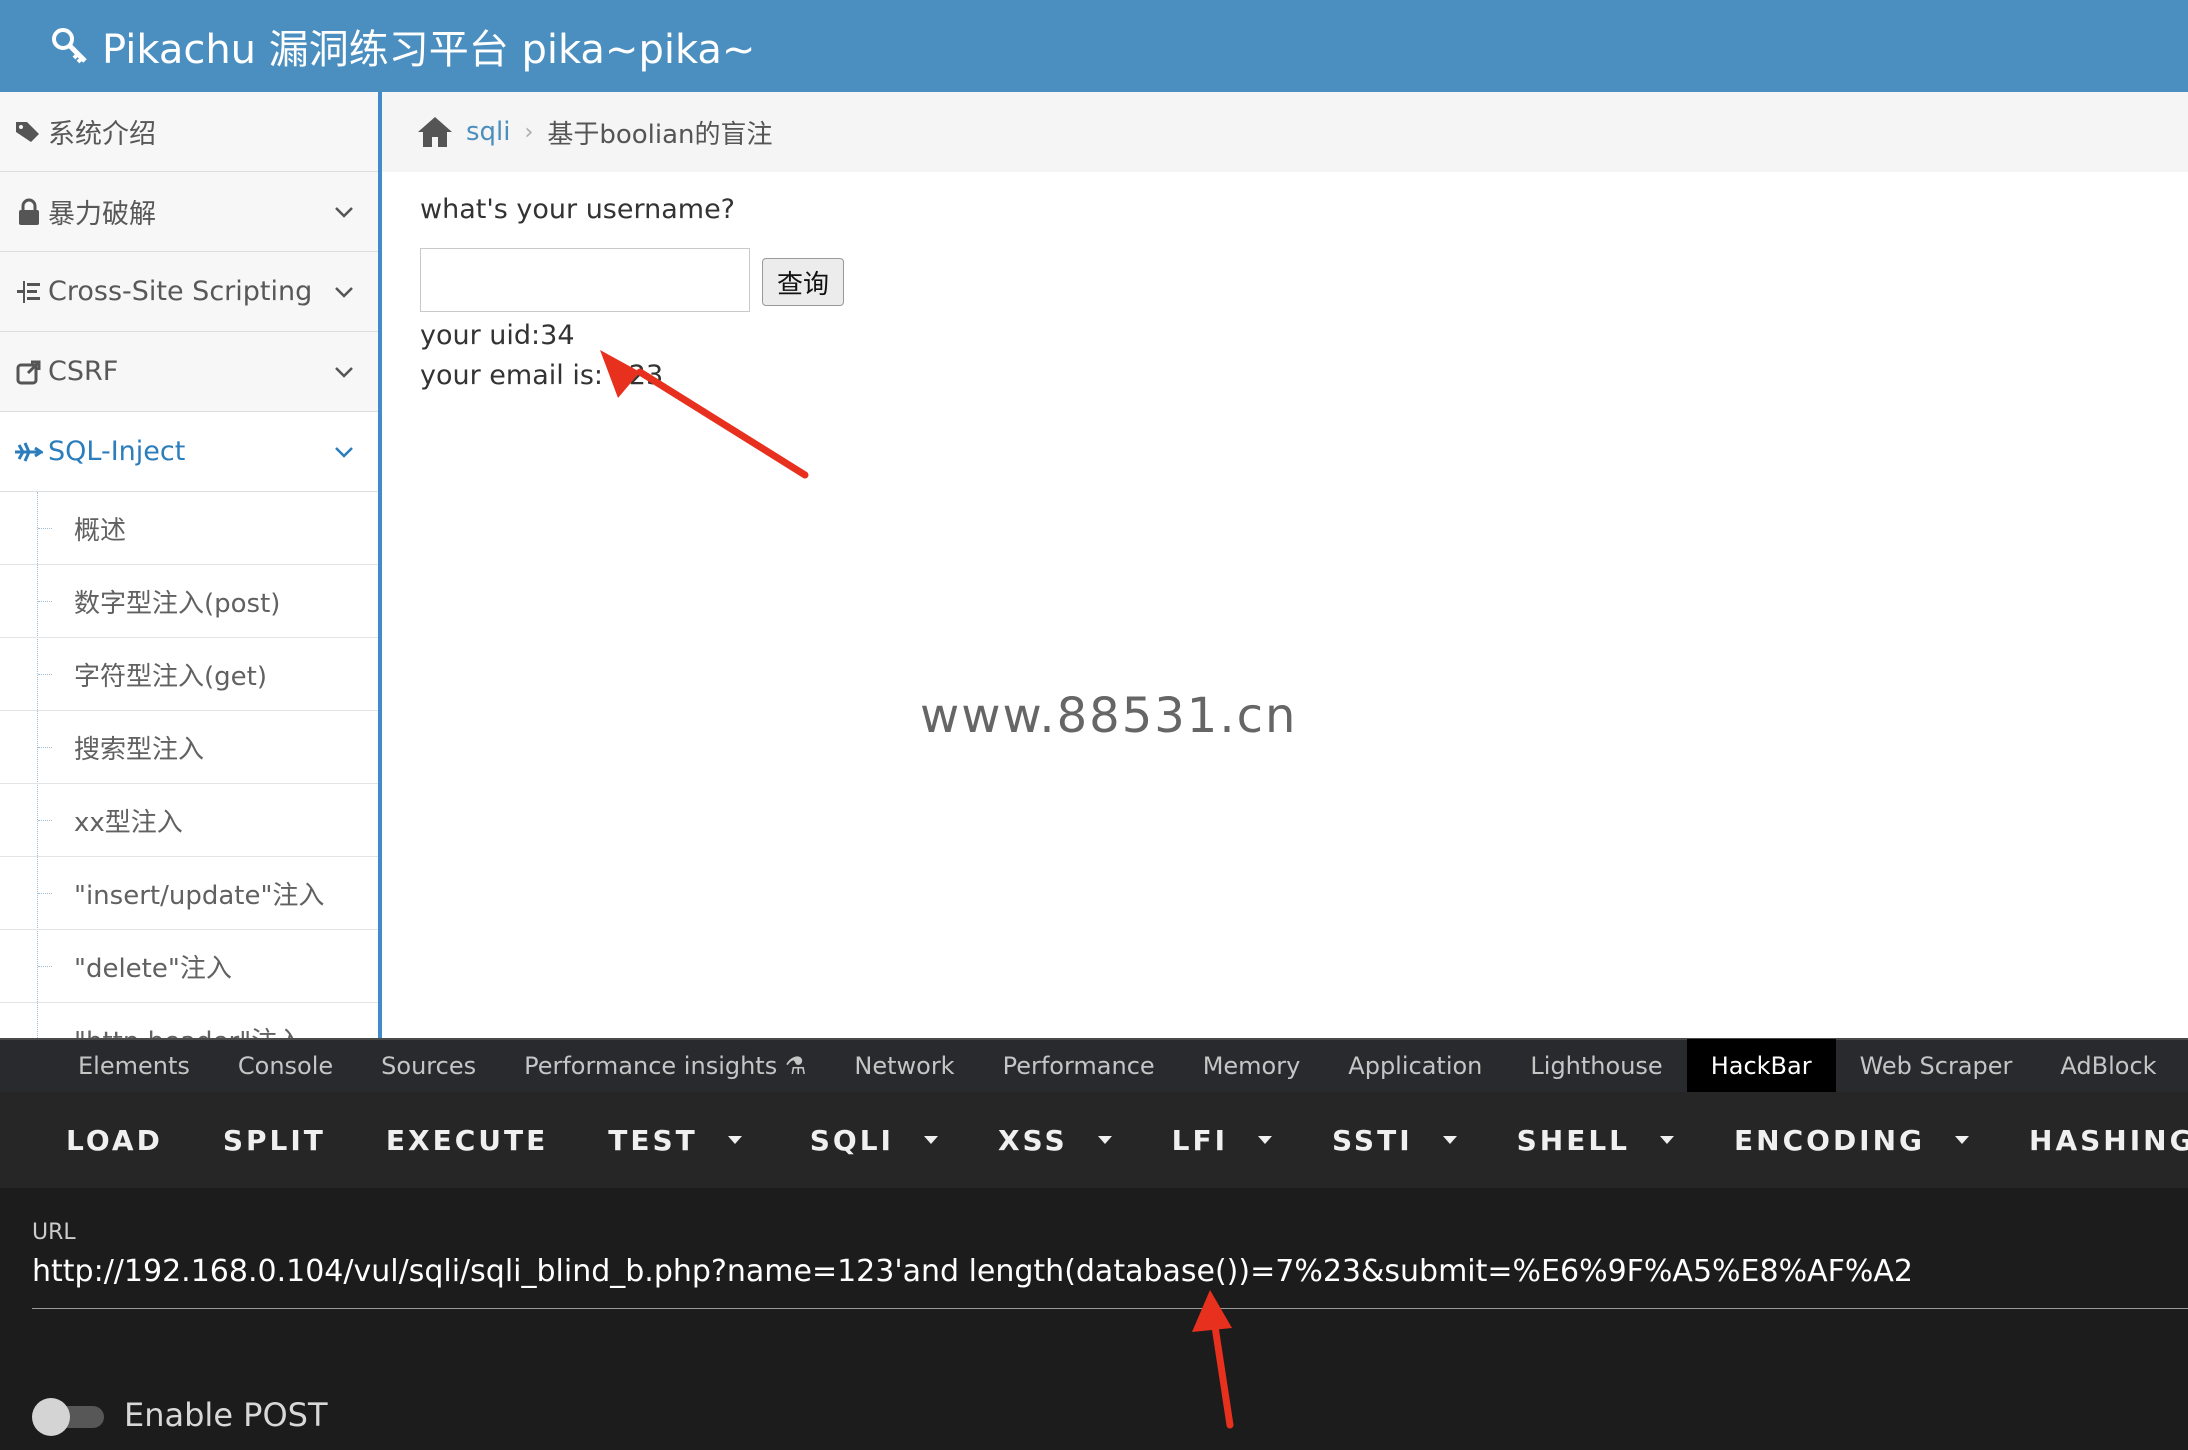  What do you see at coordinates (1761, 1066) in the screenshot?
I see `tab-hackbar: HackBar` at bounding box center [1761, 1066].